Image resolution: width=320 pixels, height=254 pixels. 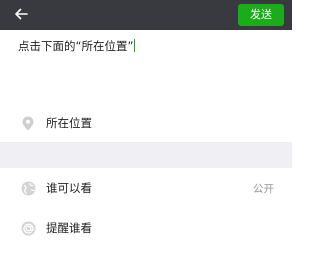 What do you see at coordinates (69, 228) in the screenshot?
I see `mention-label: 提醒谁看` at bounding box center [69, 228].